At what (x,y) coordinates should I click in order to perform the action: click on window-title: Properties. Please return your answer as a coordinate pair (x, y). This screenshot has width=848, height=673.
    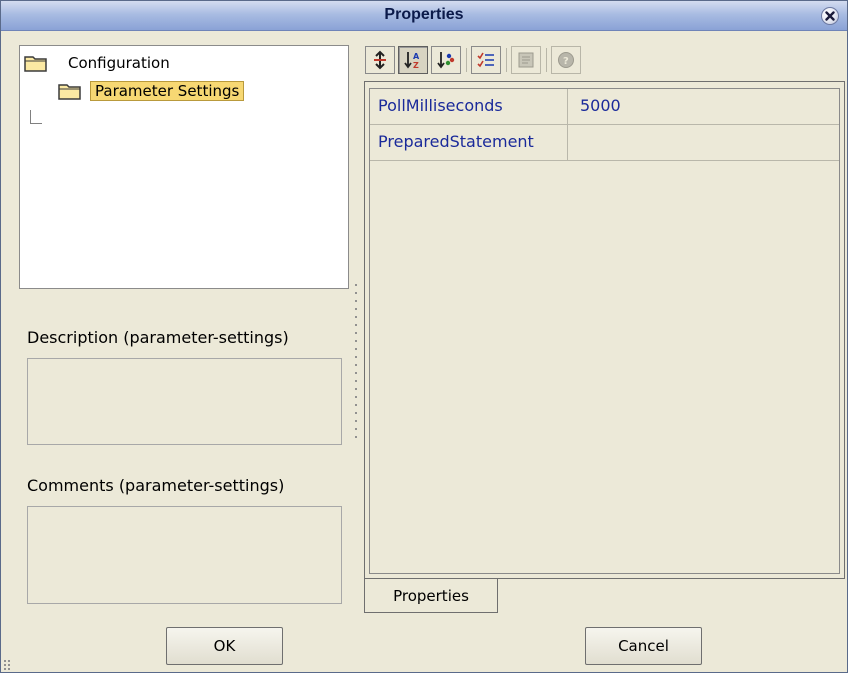
    Looking at the image, I should click on (424, 14).